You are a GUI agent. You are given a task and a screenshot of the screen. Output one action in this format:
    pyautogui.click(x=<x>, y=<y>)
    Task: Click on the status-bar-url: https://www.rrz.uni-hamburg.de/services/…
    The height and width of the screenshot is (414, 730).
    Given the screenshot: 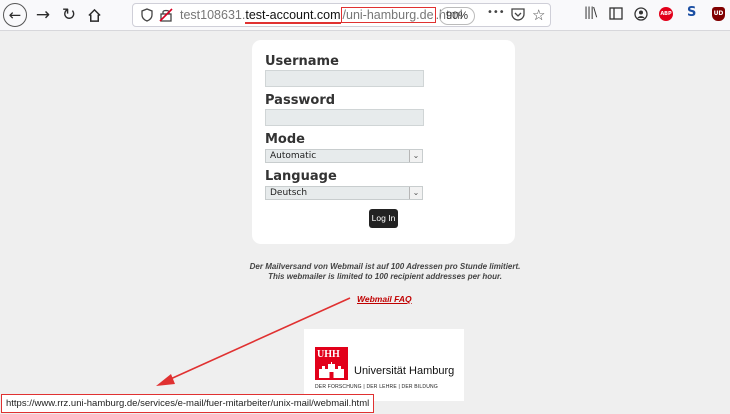 What is the action you would take?
    pyautogui.click(x=188, y=403)
    